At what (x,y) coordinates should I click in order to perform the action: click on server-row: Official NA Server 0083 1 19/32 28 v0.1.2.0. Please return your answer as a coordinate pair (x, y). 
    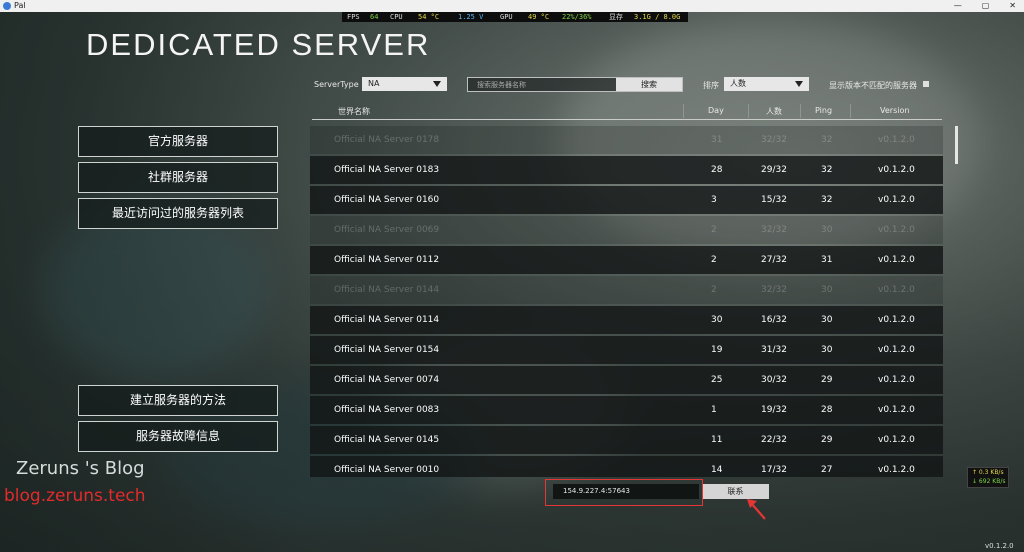
    Looking at the image, I should click on (626, 410).